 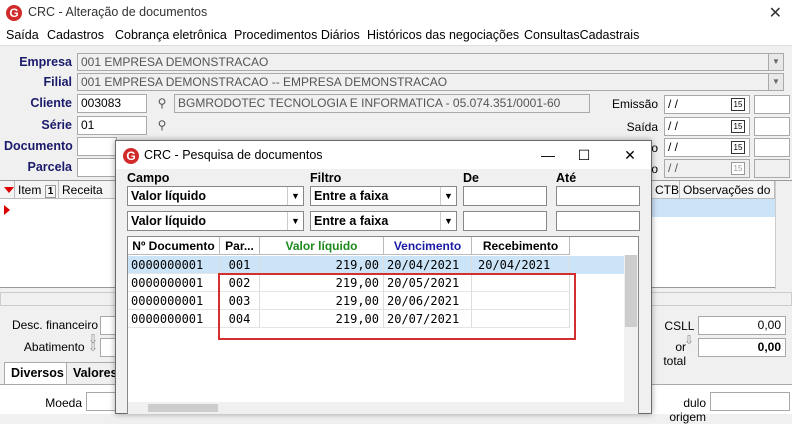 I want to click on col-recebimento: Recebimento, so click(x=521, y=246).